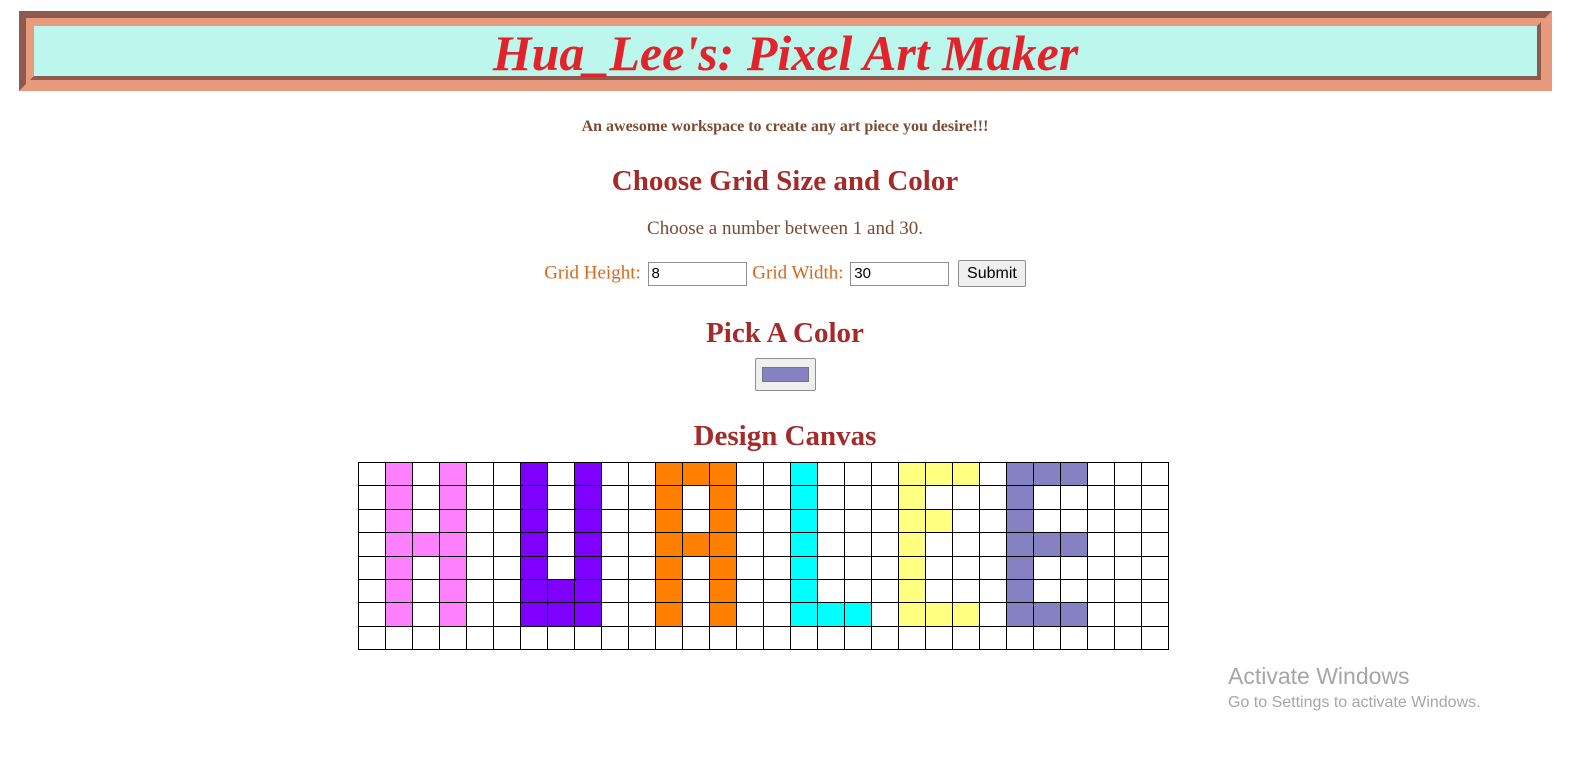  I want to click on pixel-canvas, so click(763, 556).